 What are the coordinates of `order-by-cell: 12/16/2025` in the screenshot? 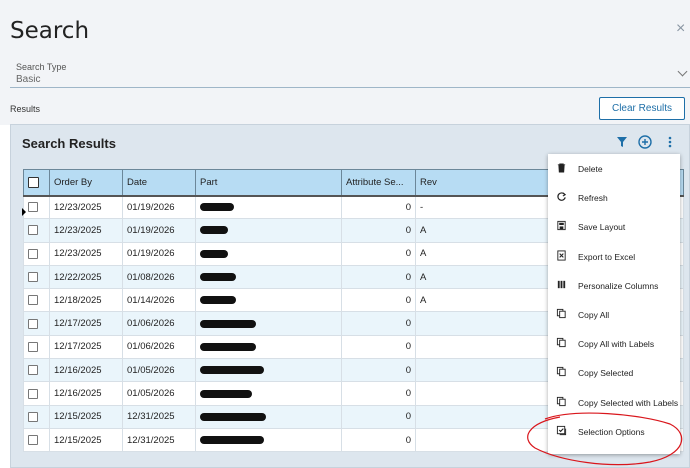 It's located at (86, 370).